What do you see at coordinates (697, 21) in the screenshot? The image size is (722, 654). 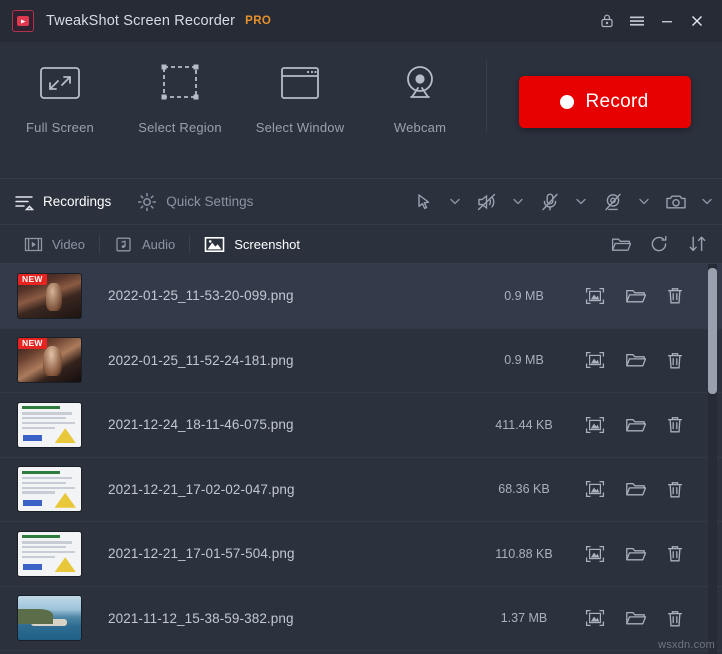 I see `close-icon` at bounding box center [697, 21].